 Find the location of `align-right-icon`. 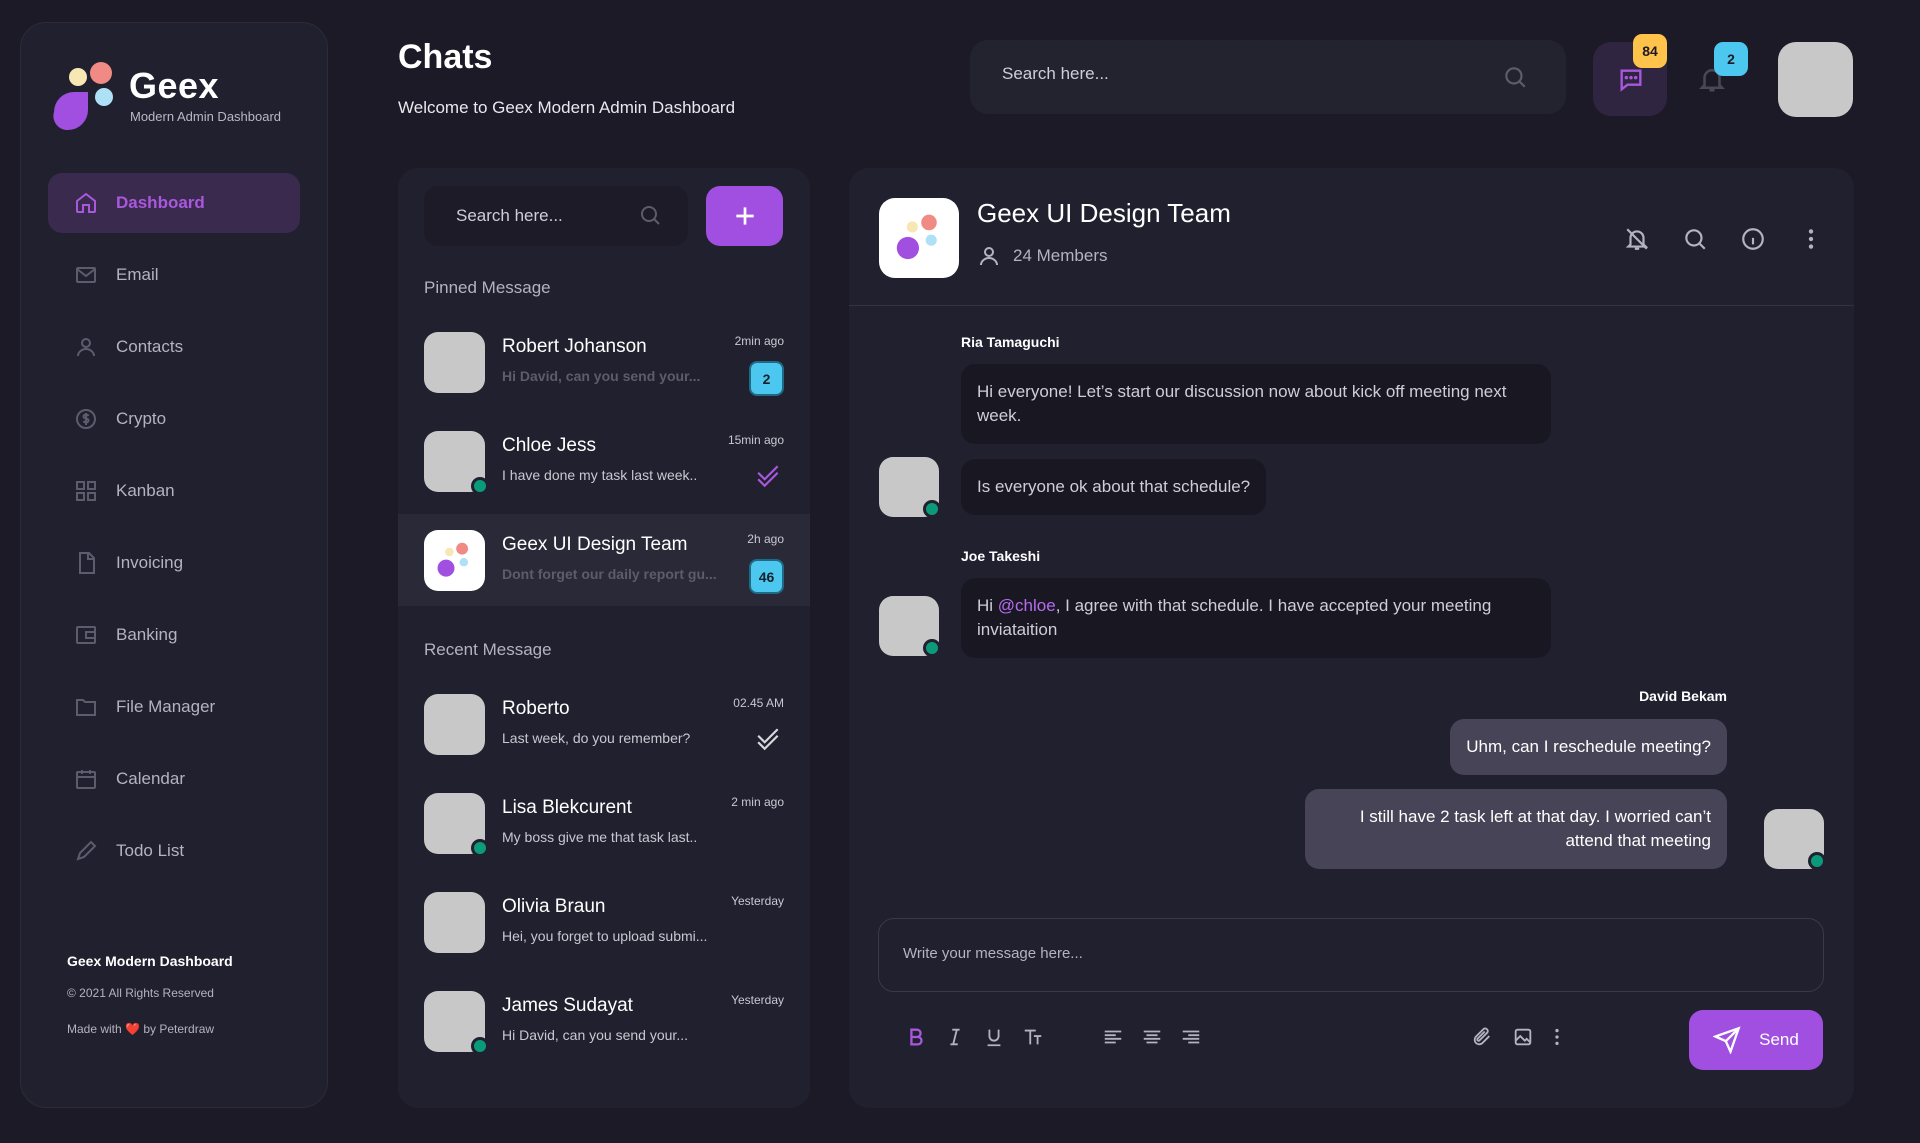

align-right-icon is located at coordinates (1191, 1037).